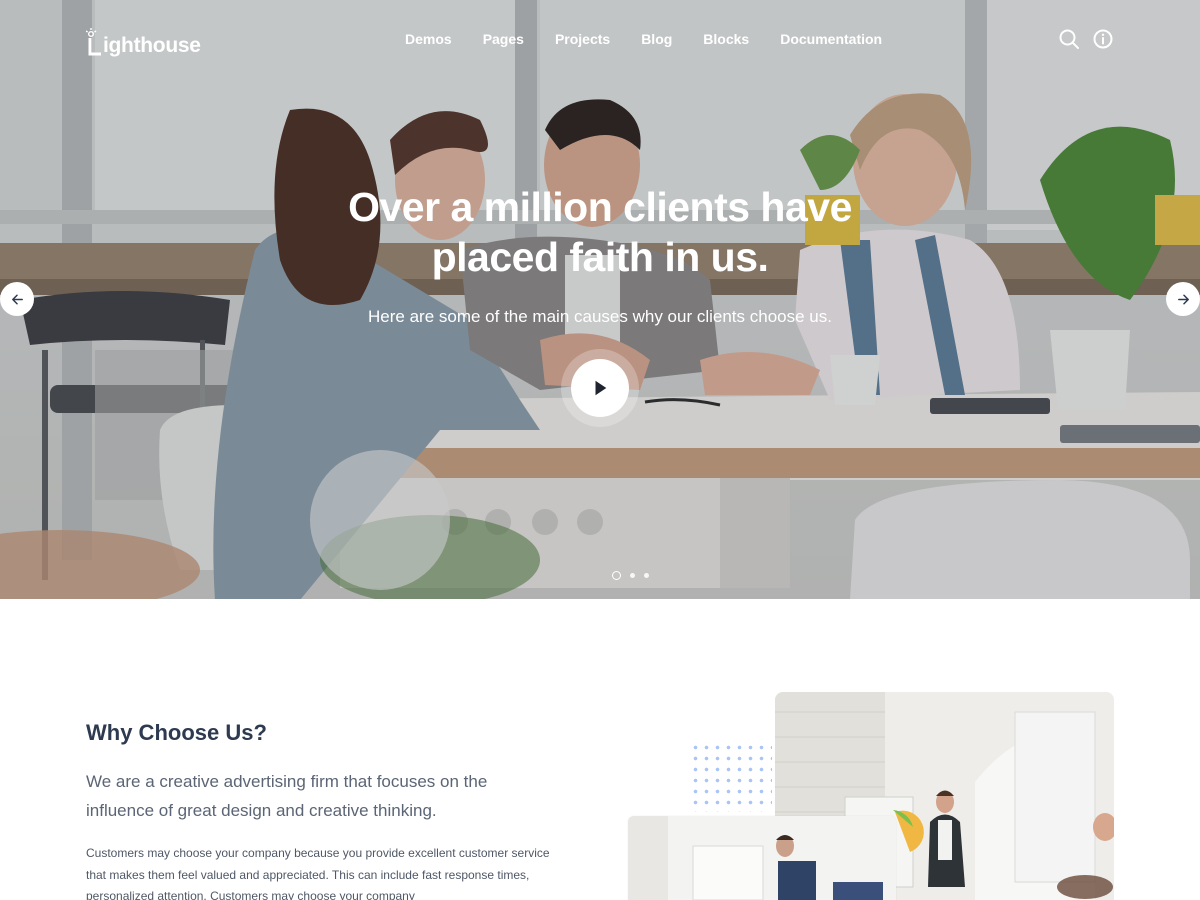 The height and width of the screenshot is (900, 1200). I want to click on meeting-photo-small-image, so click(762, 858).